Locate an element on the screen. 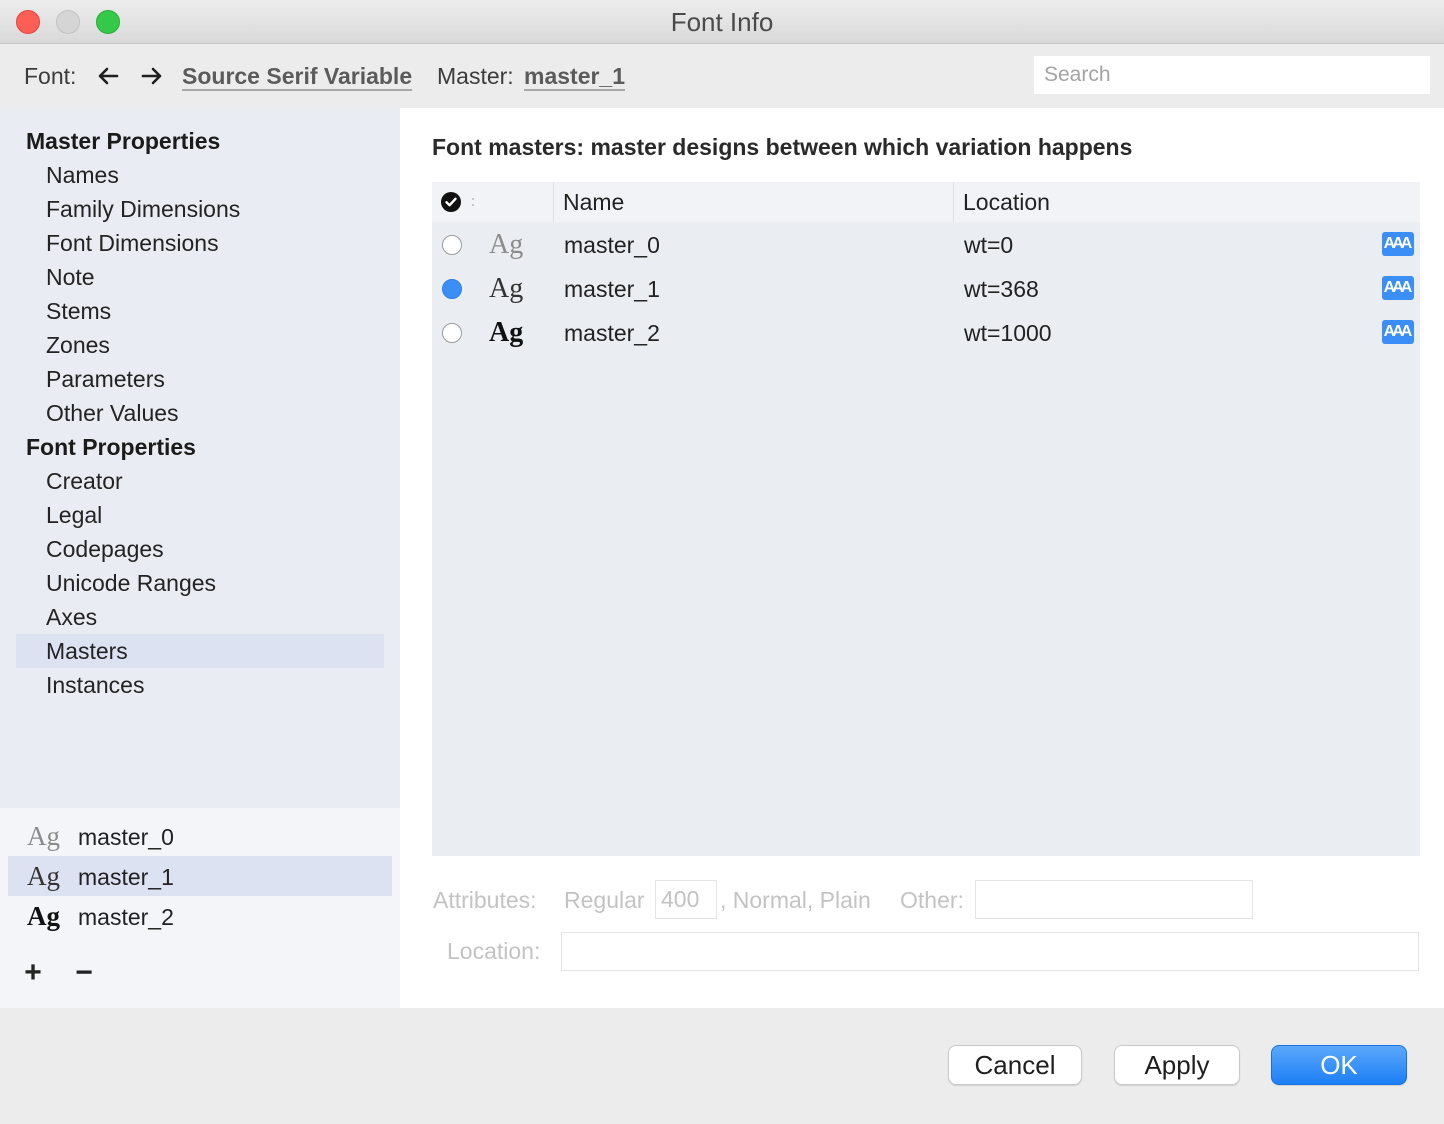  weight-field is located at coordinates (686, 899).